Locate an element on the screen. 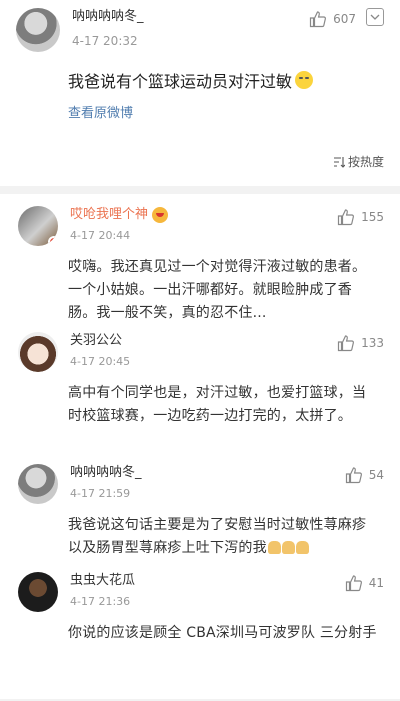 The image size is (400, 701). comment-like-button: 155 is located at coordinates (360, 217).